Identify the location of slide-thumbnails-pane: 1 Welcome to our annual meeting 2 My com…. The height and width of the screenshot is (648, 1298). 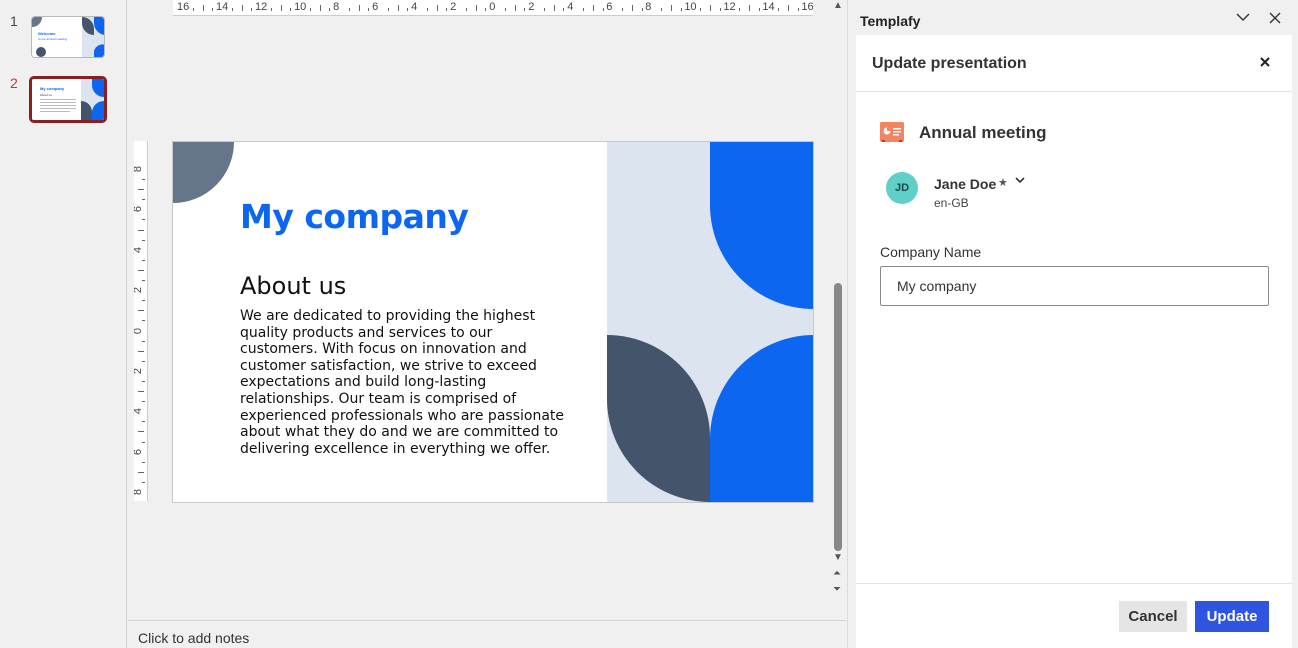
(63, 324).